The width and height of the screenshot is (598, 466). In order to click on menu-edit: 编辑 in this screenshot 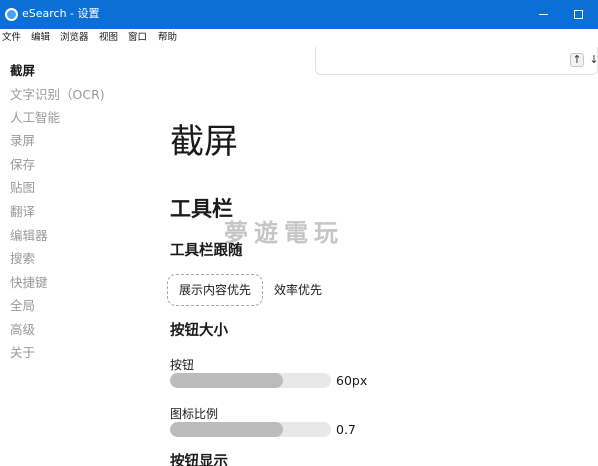, I will do `click(40, 38)`.